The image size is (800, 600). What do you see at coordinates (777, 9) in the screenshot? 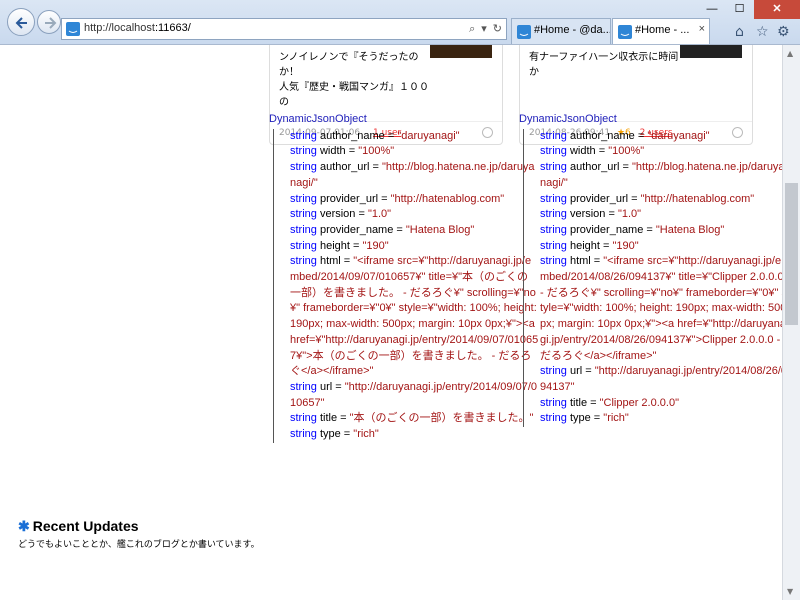
I see `close-window-button: ✕` at bounding box center [777, 9].